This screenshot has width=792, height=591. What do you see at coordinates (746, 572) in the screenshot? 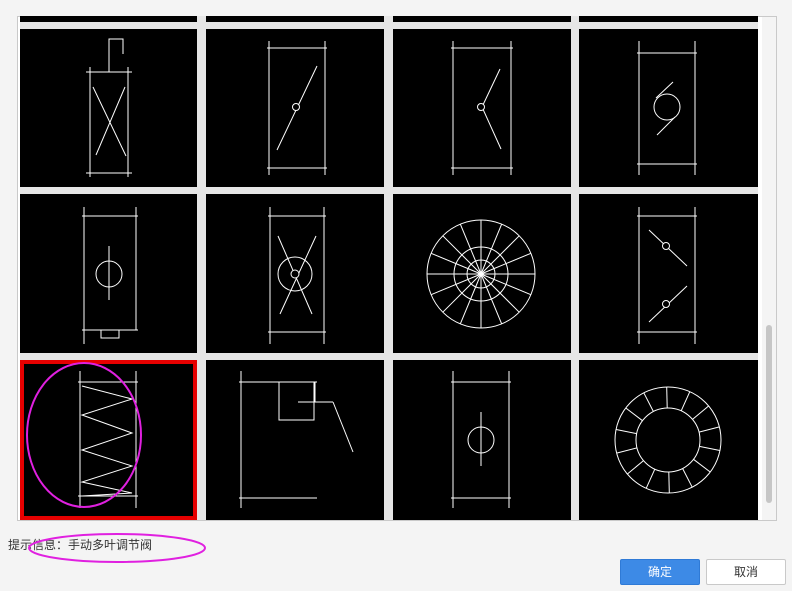
I see `cancel-button: 取消` at bounding box center [746, 572].